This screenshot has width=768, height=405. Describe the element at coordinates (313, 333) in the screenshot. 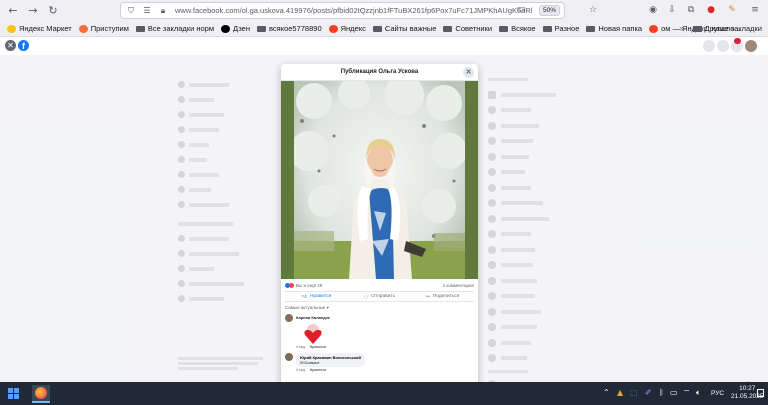

I see `heart-sticker` at that location.